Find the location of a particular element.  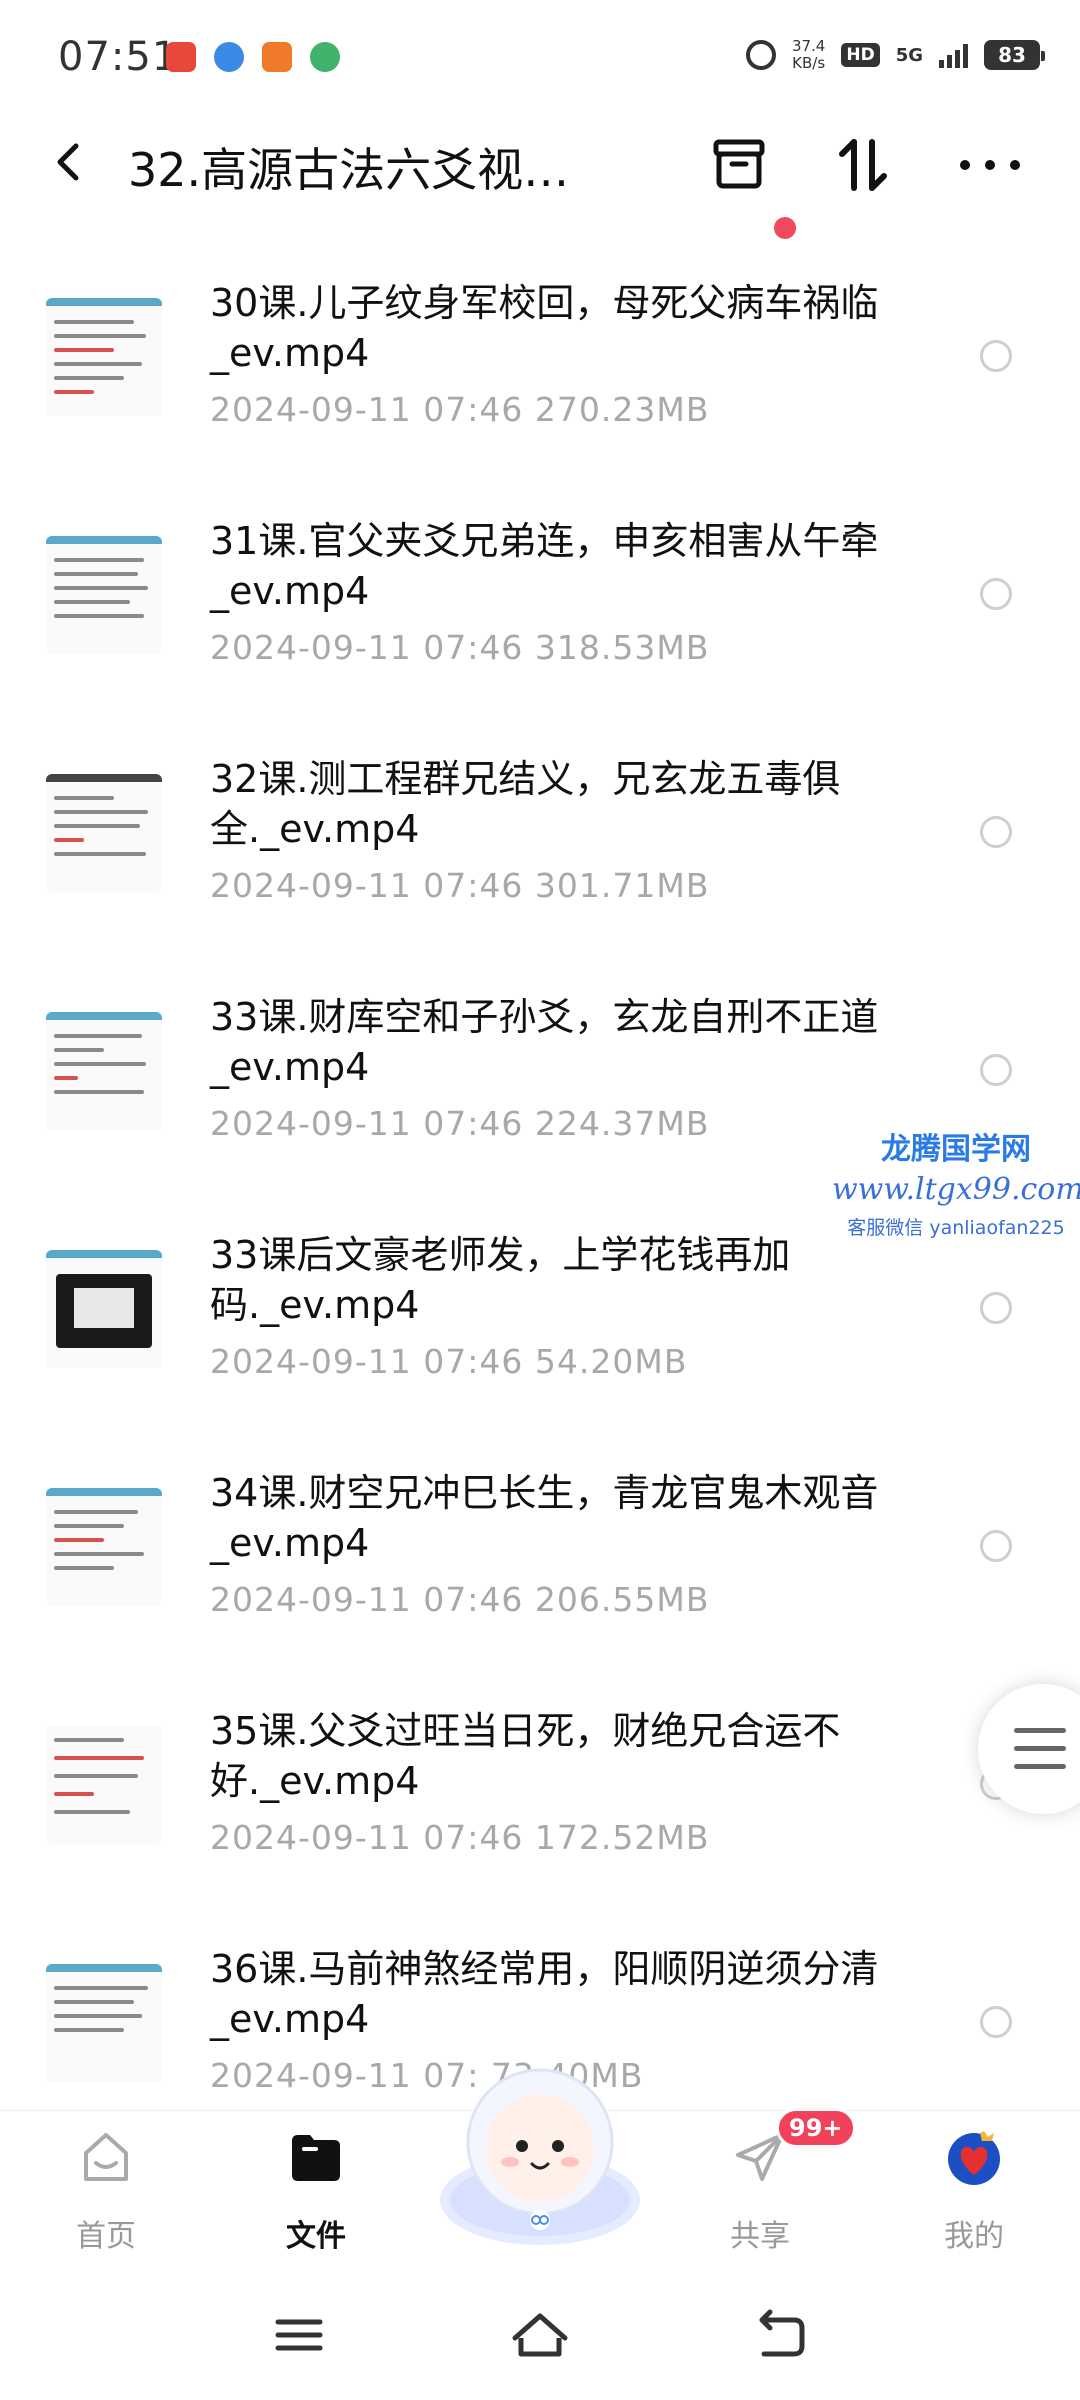

back-arrow-icon is located at coordinates (70, 162).